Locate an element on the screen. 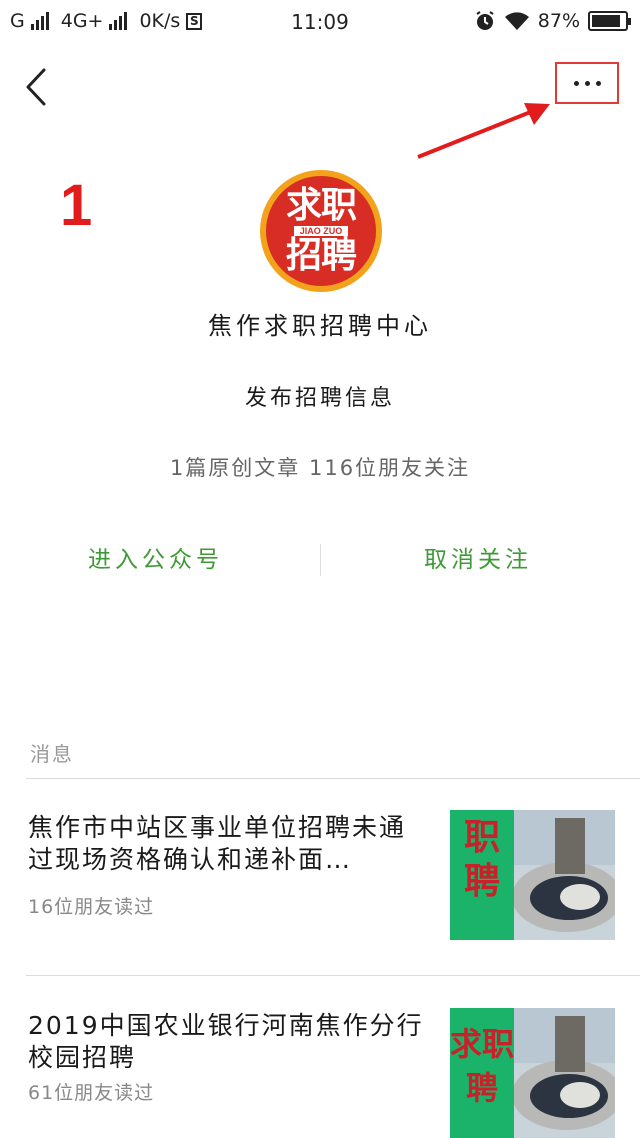  status-right: 87% is located at coordinates (552, 21).